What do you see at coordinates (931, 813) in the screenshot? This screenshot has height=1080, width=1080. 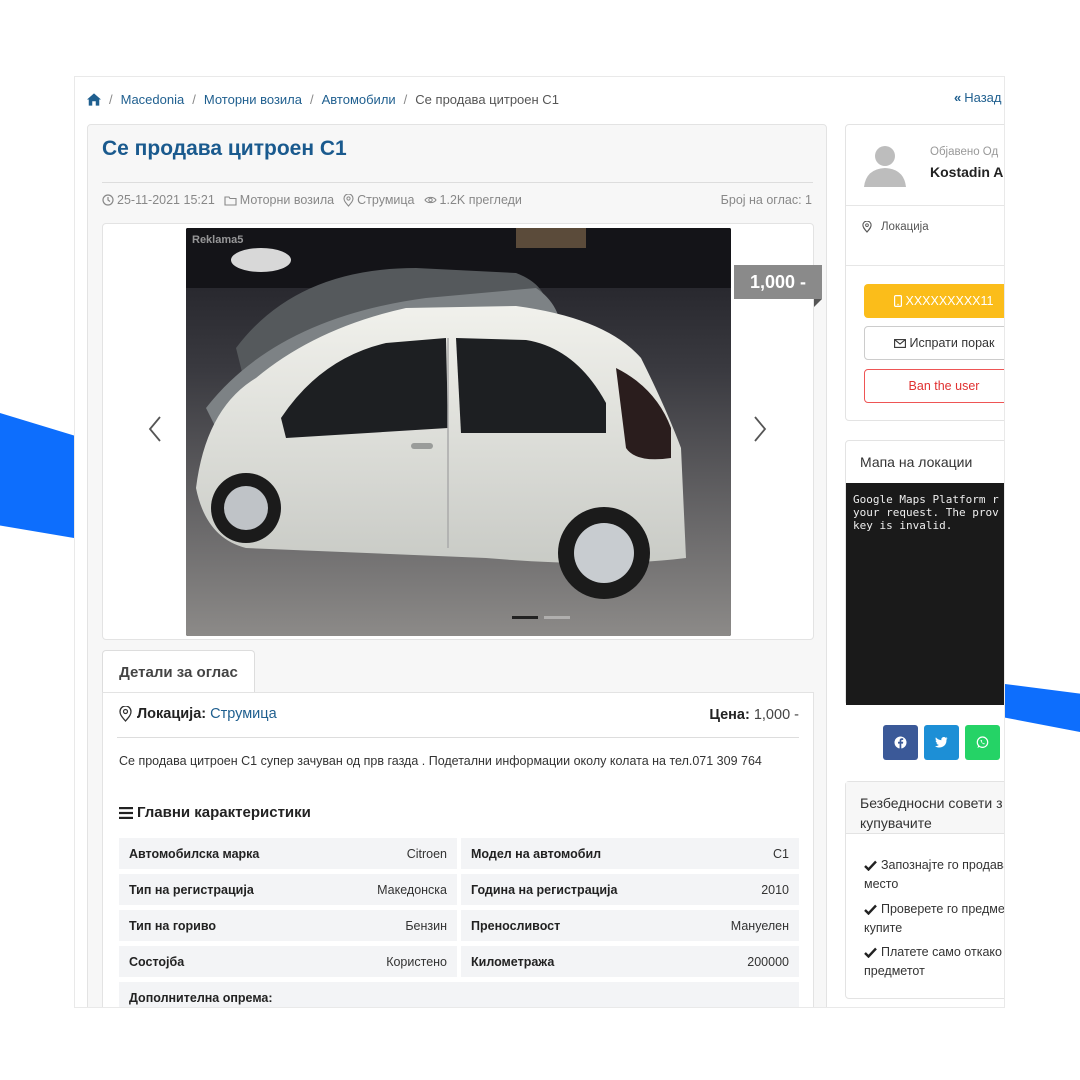 I see `safety-tips-title: Безбедносни совети з купувачите` at bounding box center [931, 813].